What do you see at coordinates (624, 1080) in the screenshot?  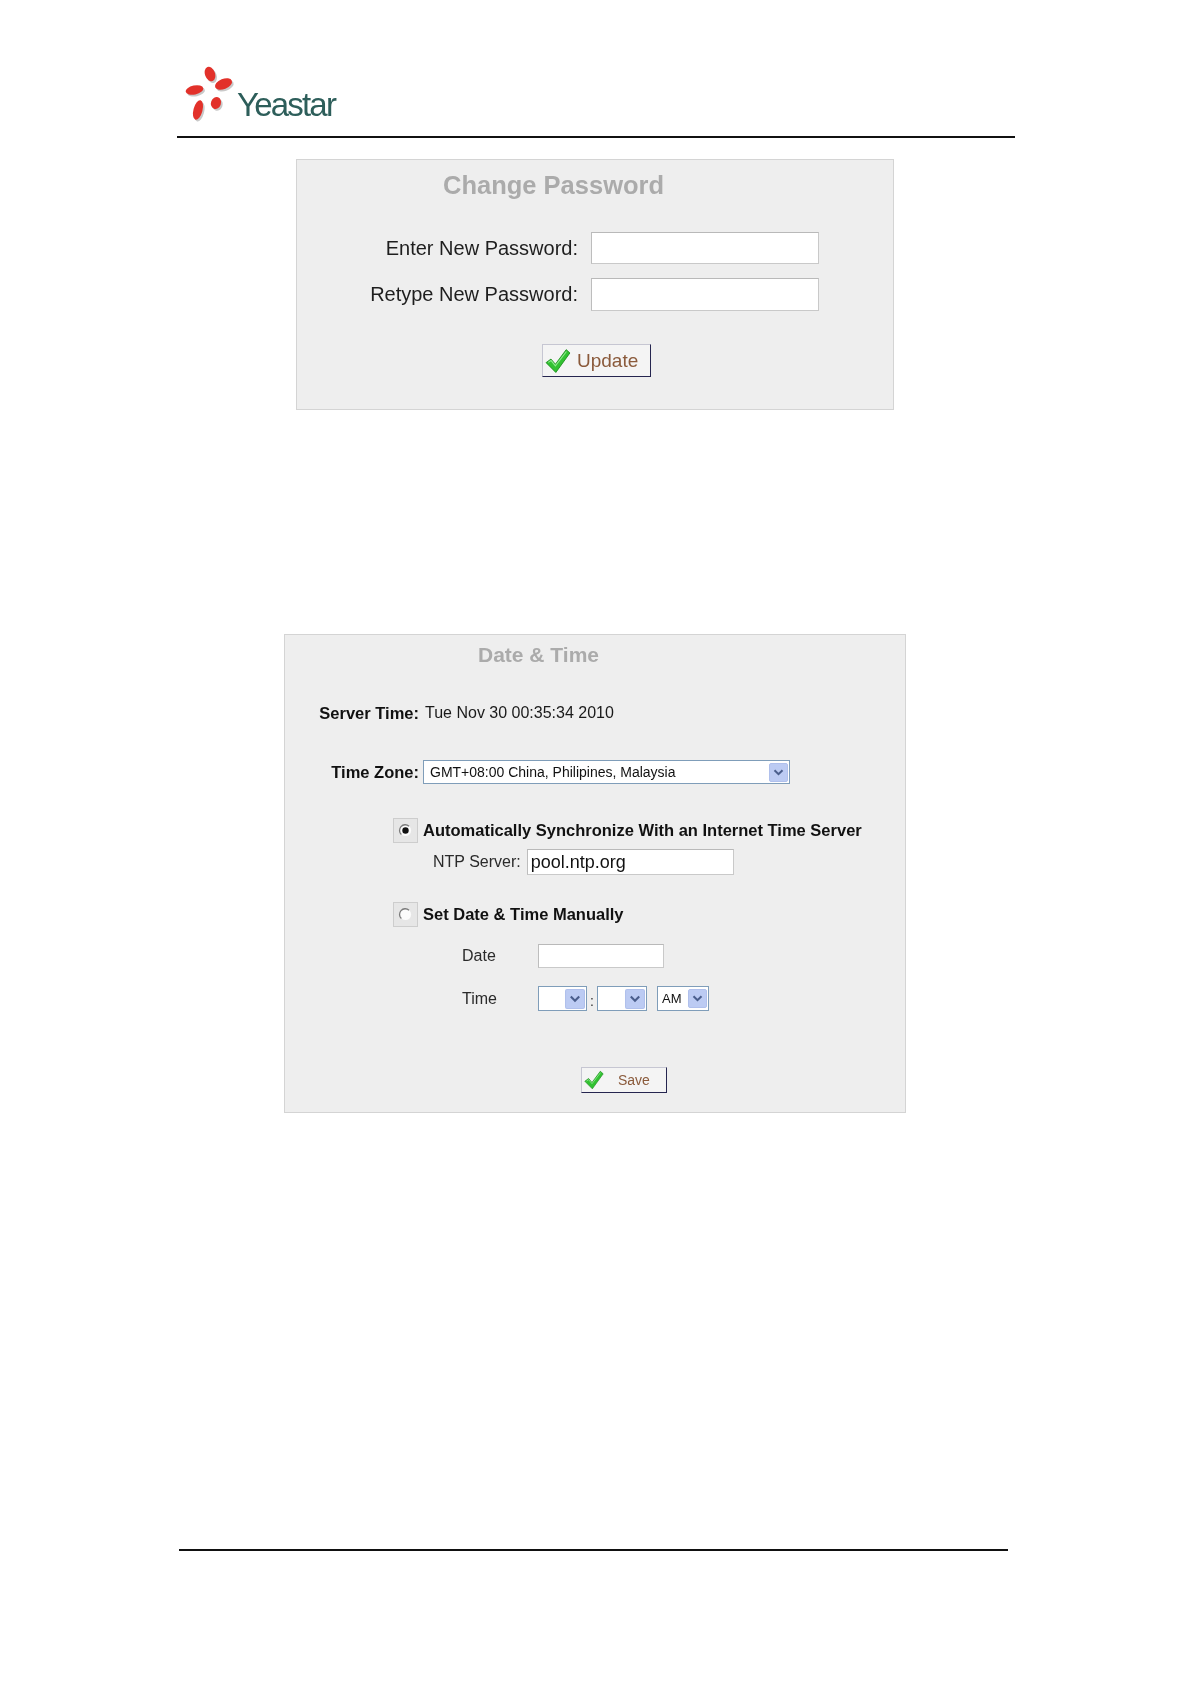 I see `save-button: Save` at bounding box center [624, 1080].